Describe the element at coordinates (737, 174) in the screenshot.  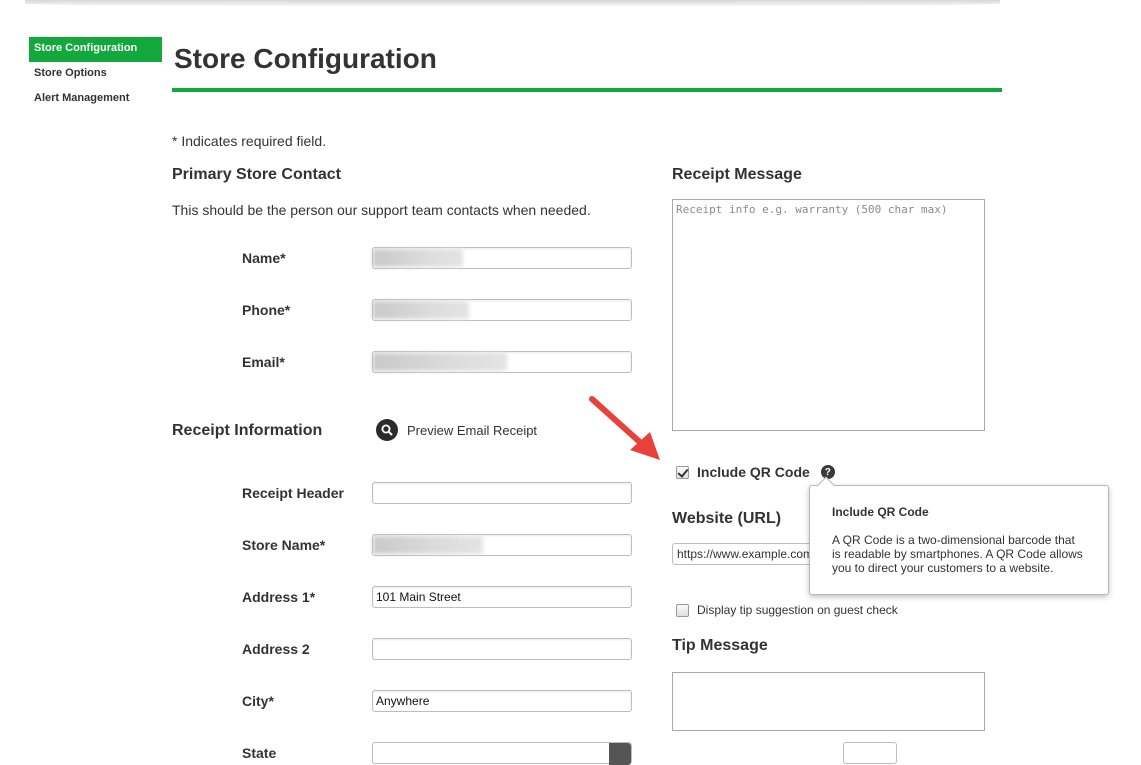
I see `receipt-message-heading: Receipt Message` at that location.